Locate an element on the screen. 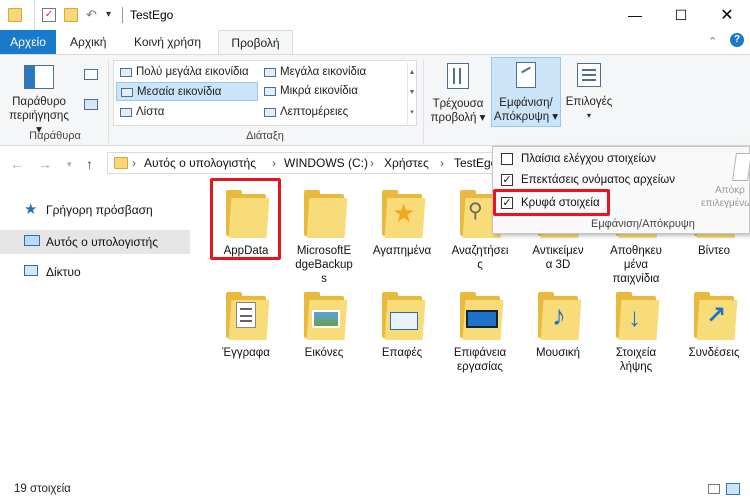 Image resolution: width=750 pixels, height=500 pixels. forward-arrow-icon: → is located at coordinates (45, 164).